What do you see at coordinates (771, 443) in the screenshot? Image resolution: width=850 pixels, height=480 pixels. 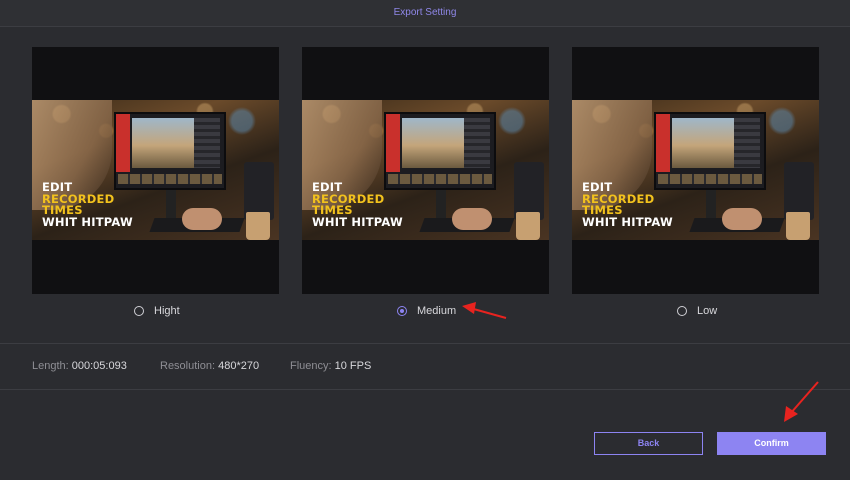 I see `confirm-button: Confirm` at bounding box center [771, 443].